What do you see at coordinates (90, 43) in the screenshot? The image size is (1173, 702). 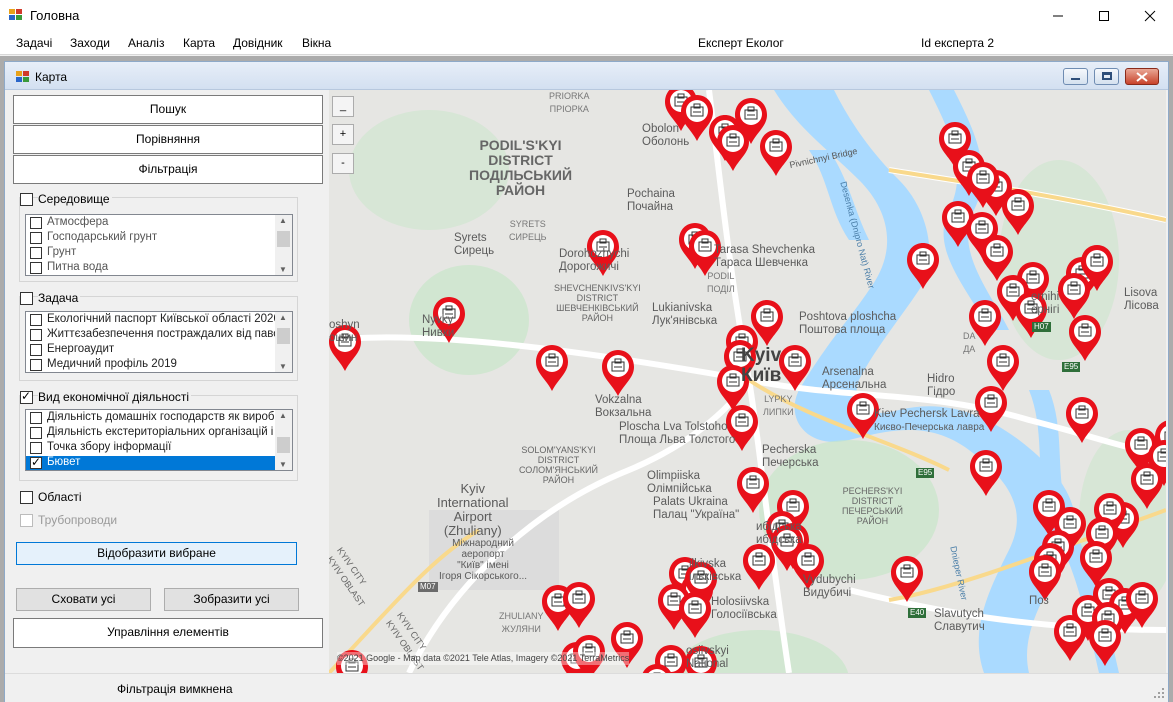 I see `menu-measures: Заходи` at bounding box center [90, 43].